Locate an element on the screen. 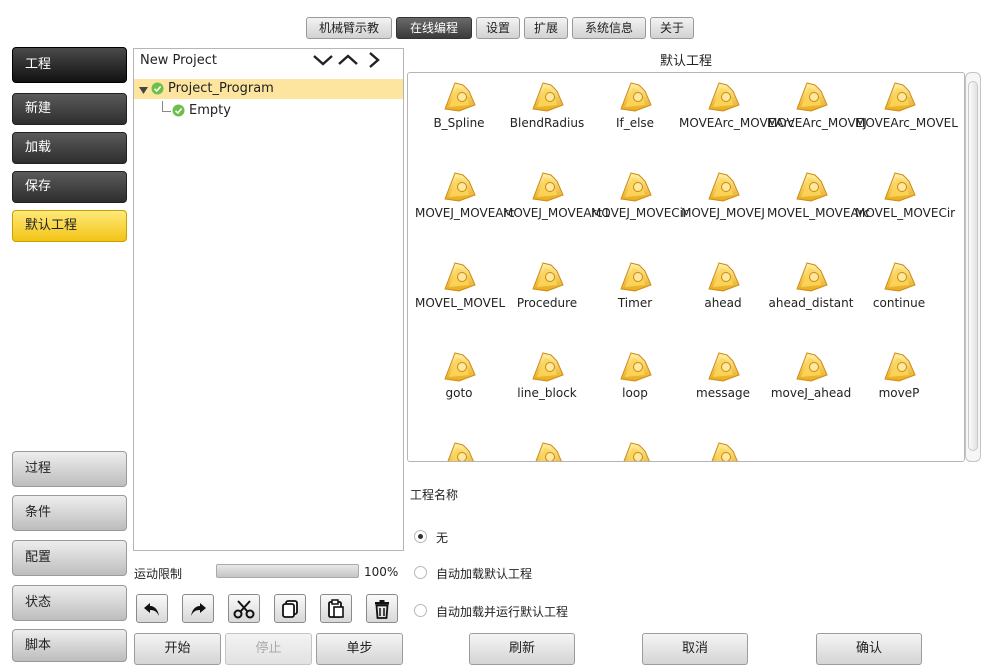 The height and width of the screenshot is (665, 981). tab-online-programming: 在线编程 is located at coordinates (434, 28).